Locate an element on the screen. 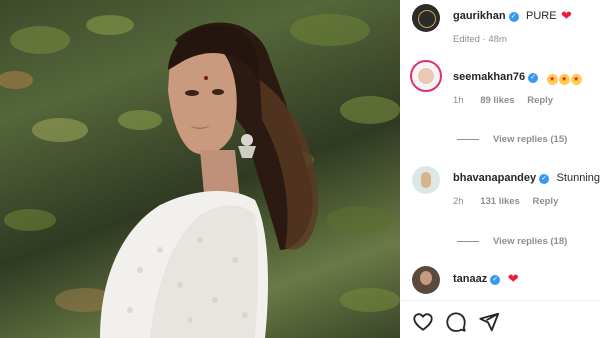 The width and height of the screenshot is (600, 338). comment-1-meta: 1h 89 likes Reply is located at coordinates (526, 100).